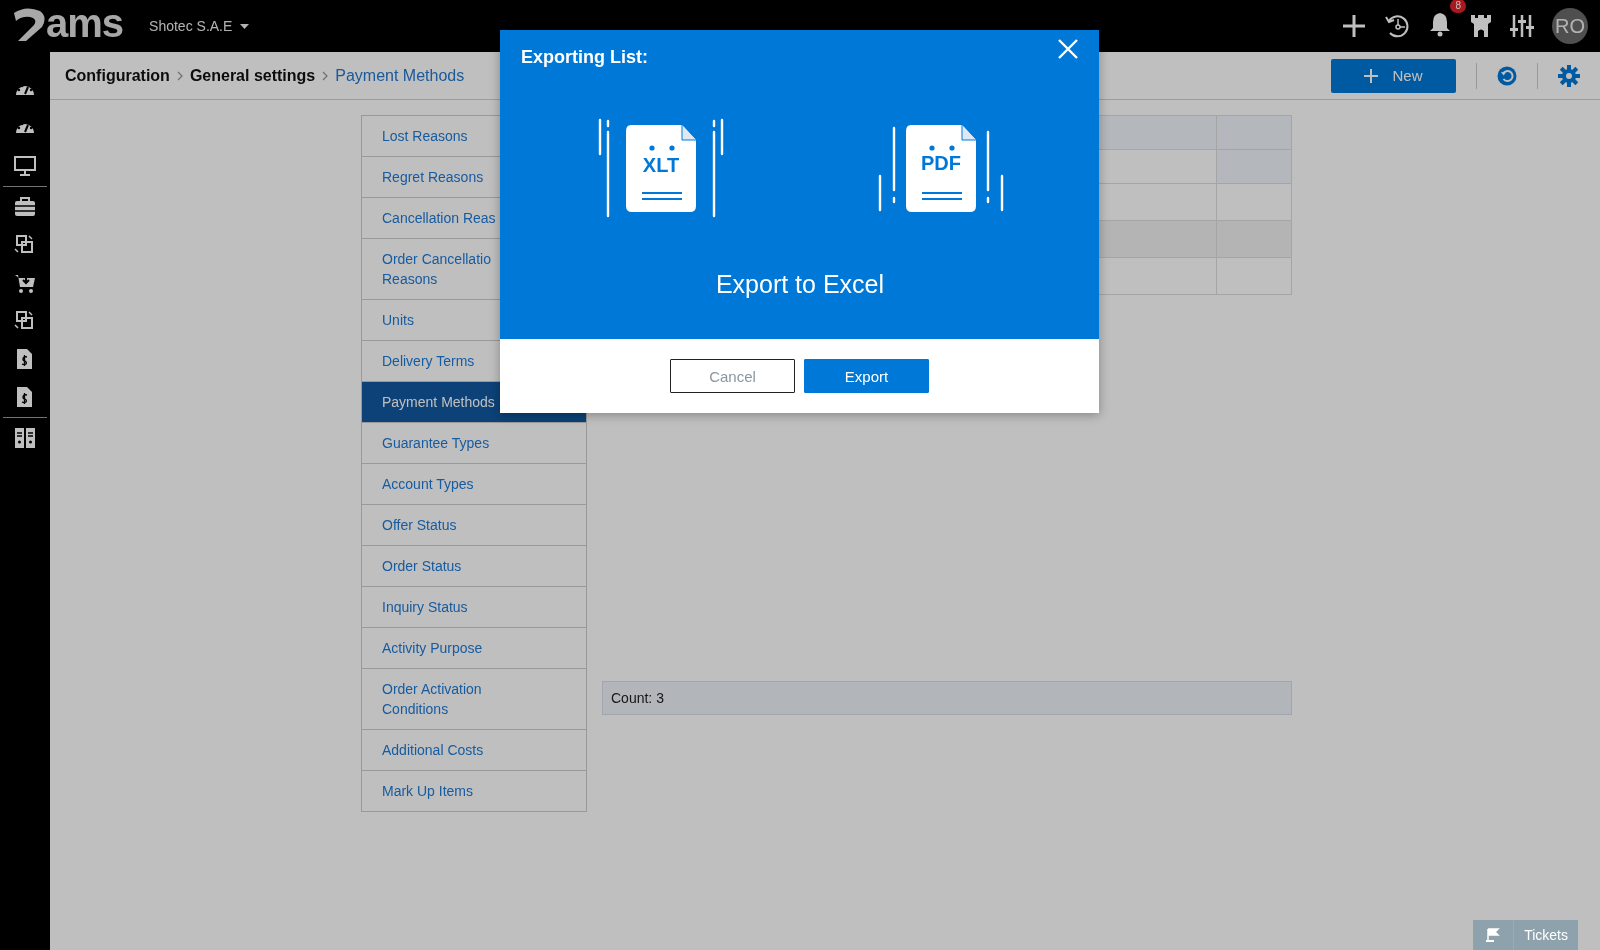 This screenshot has height=950, width=1600. What do you see at coordinates (25, 283) in the screenshot?
I see `cart-icon` at bounding box center [25, 283].